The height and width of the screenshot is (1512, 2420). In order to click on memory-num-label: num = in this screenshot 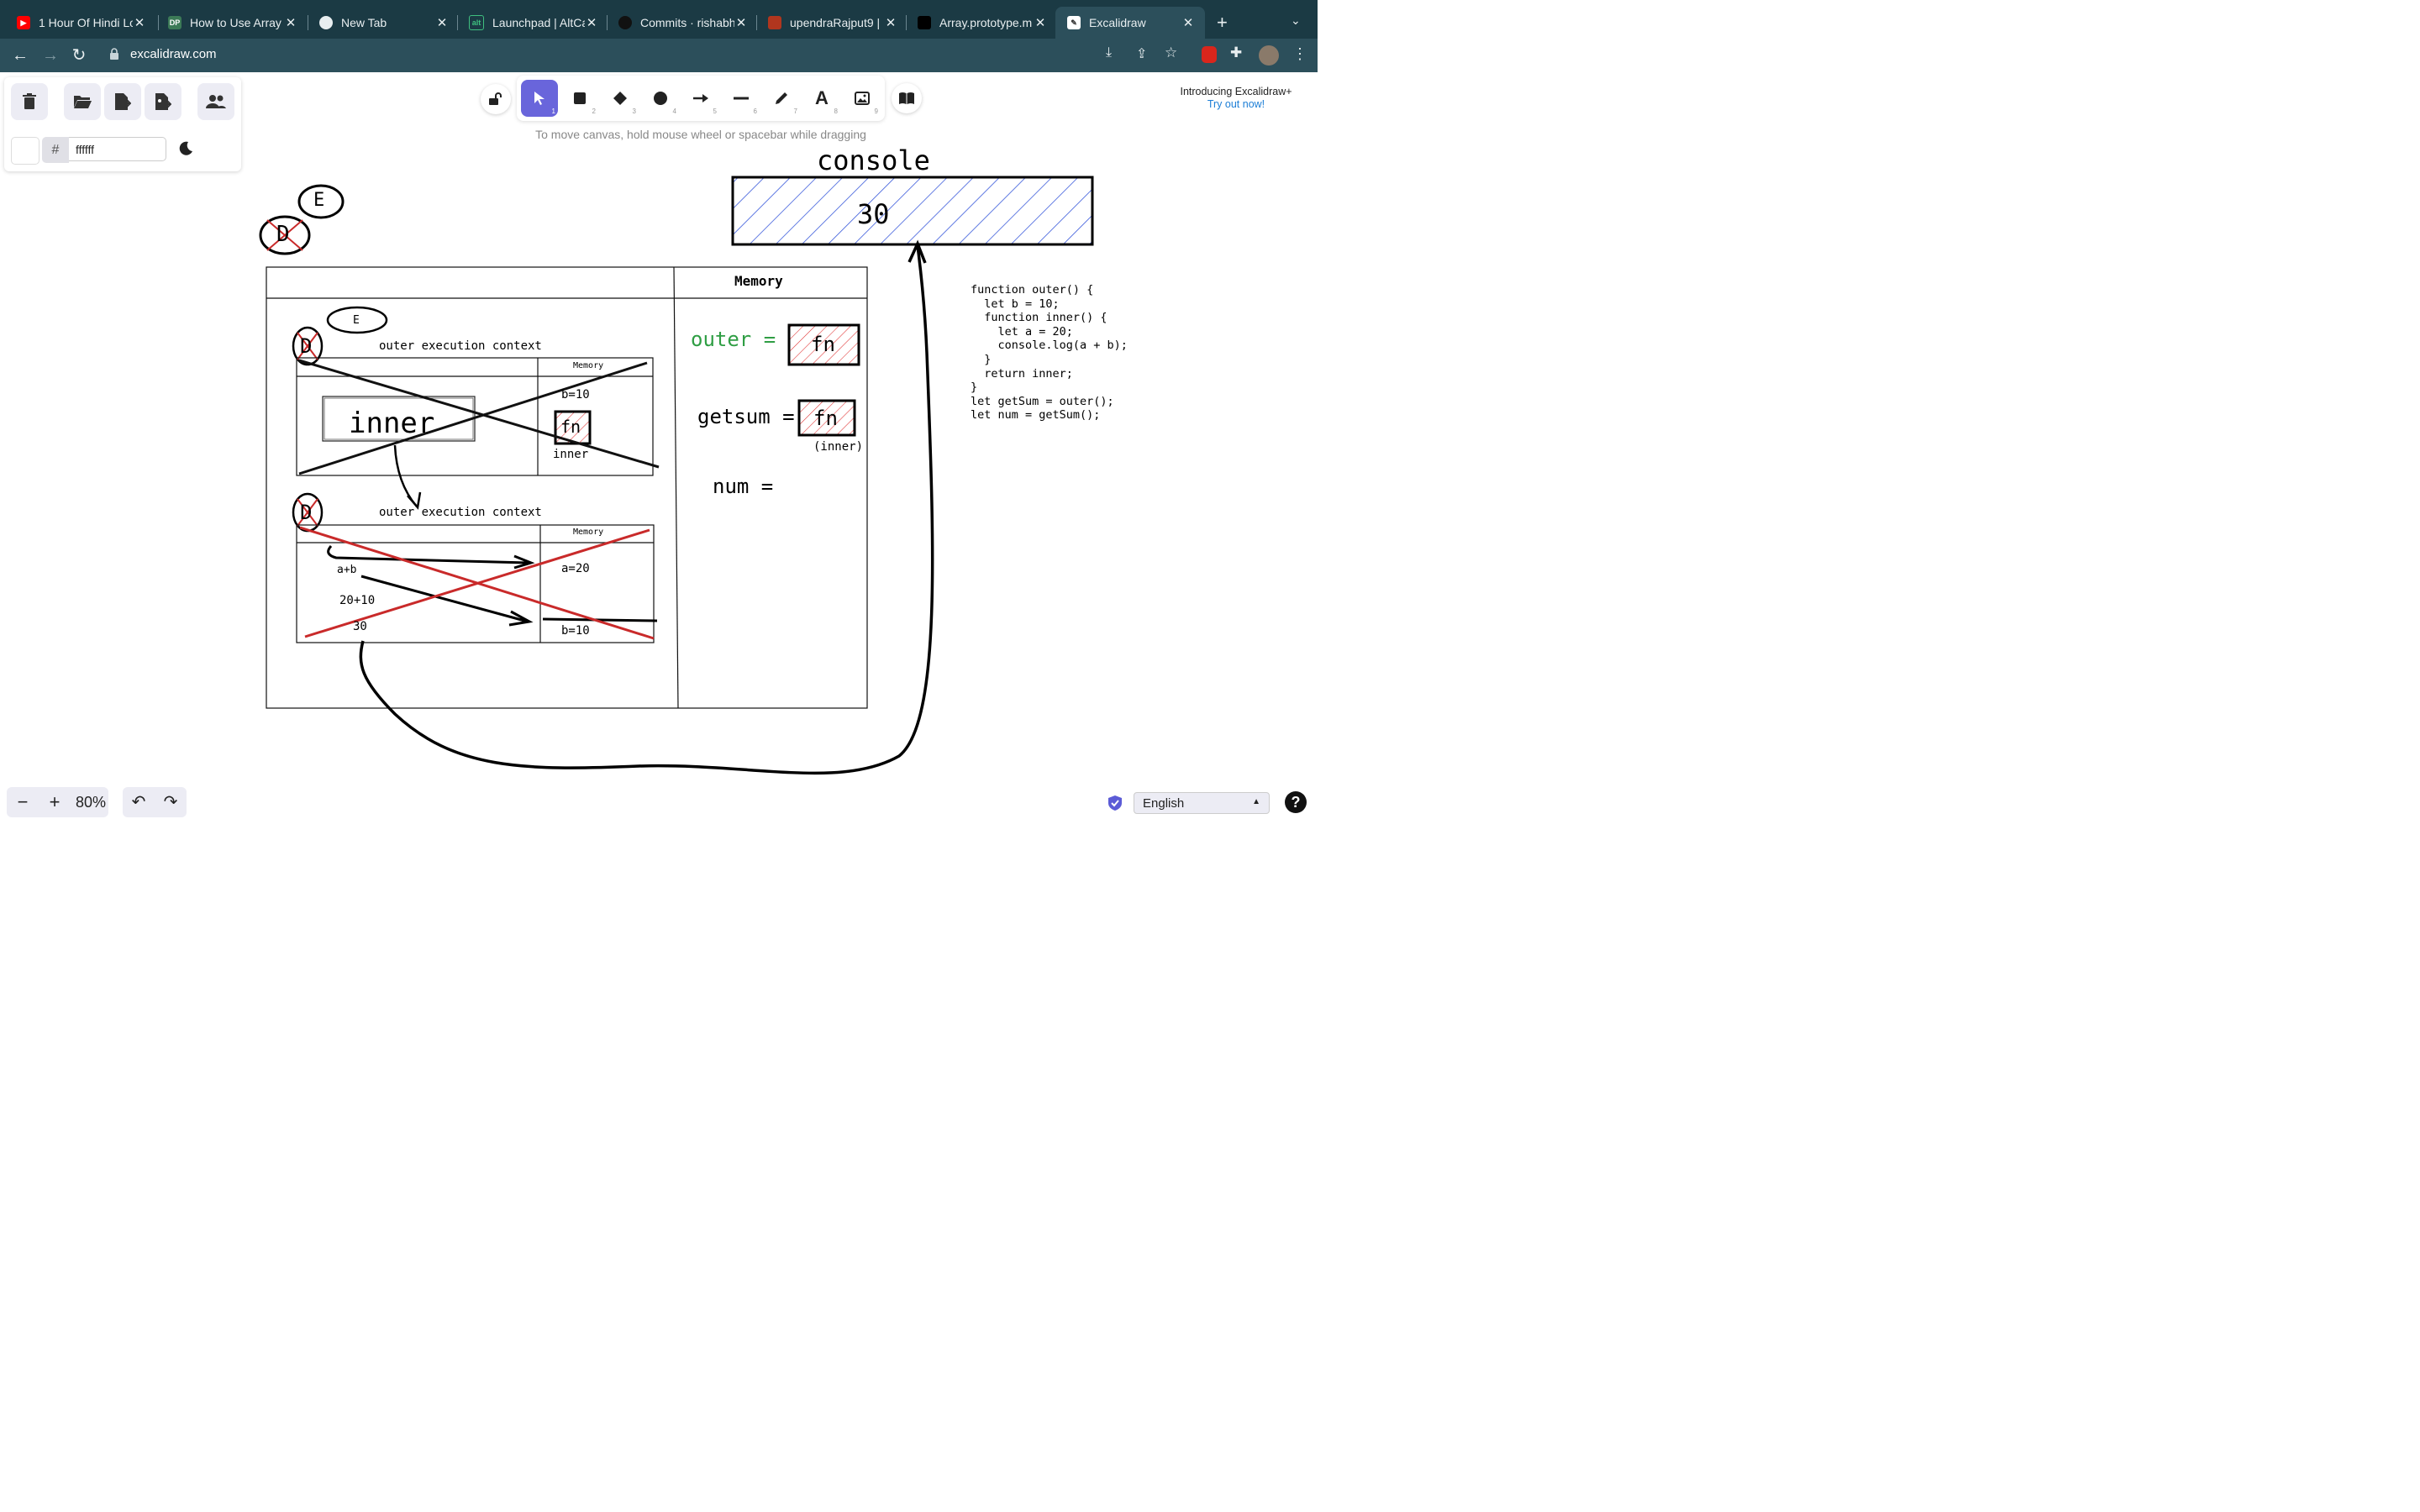, I will do `click(743, 486)`.